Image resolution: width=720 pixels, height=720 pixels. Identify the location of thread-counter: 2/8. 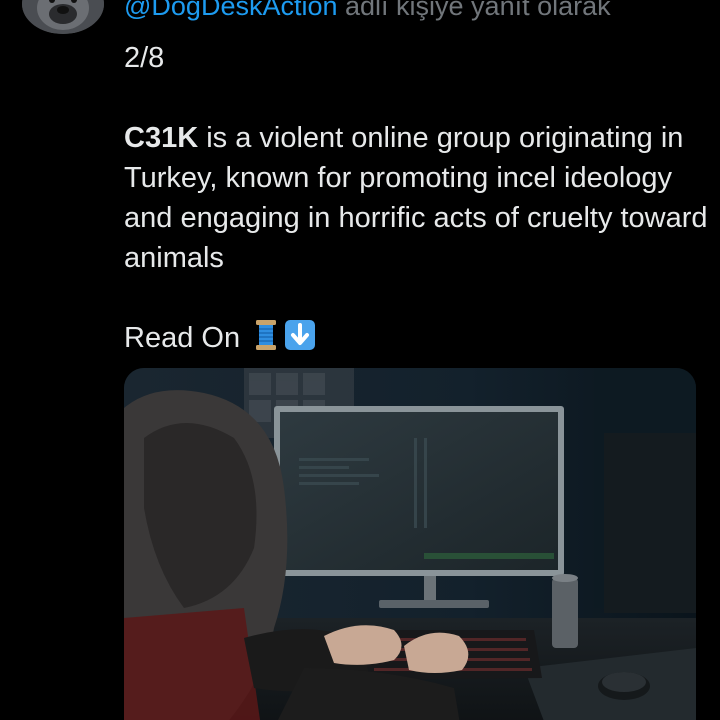
(144, 58).